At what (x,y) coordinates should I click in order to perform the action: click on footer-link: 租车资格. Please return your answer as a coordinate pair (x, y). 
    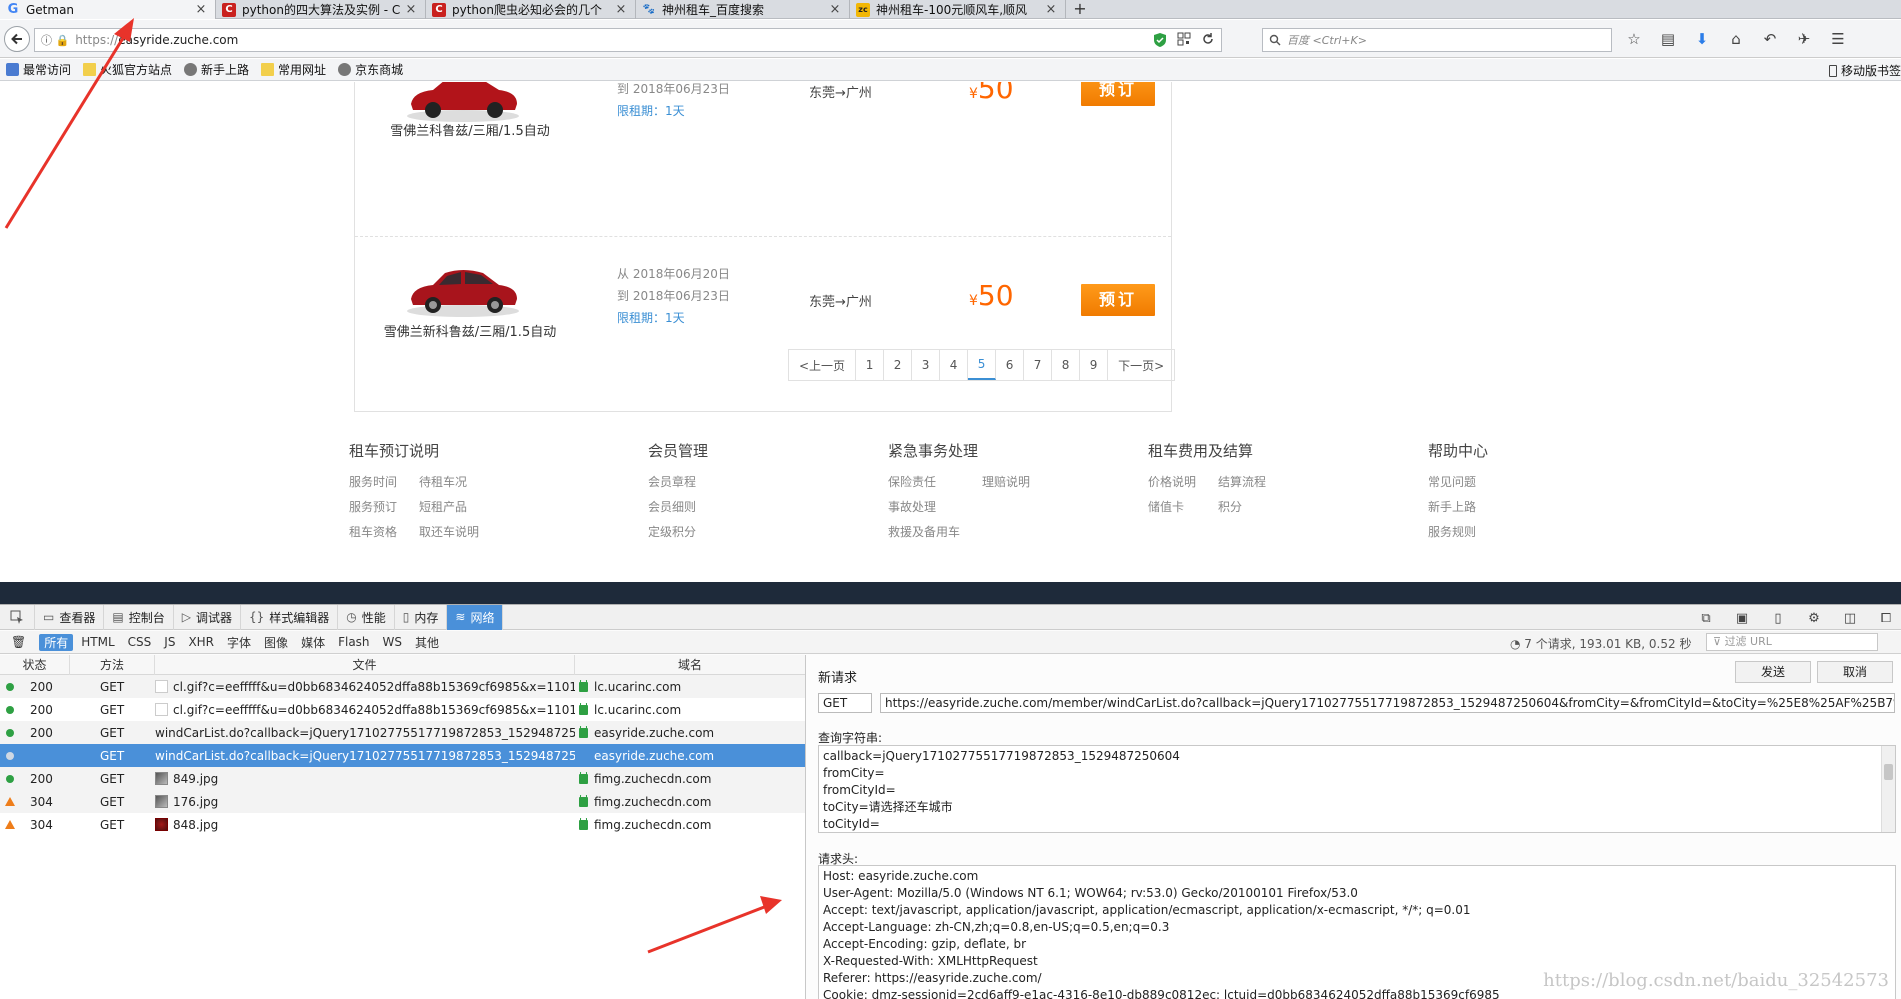
    Looking at the image, I should click on (373, 531).